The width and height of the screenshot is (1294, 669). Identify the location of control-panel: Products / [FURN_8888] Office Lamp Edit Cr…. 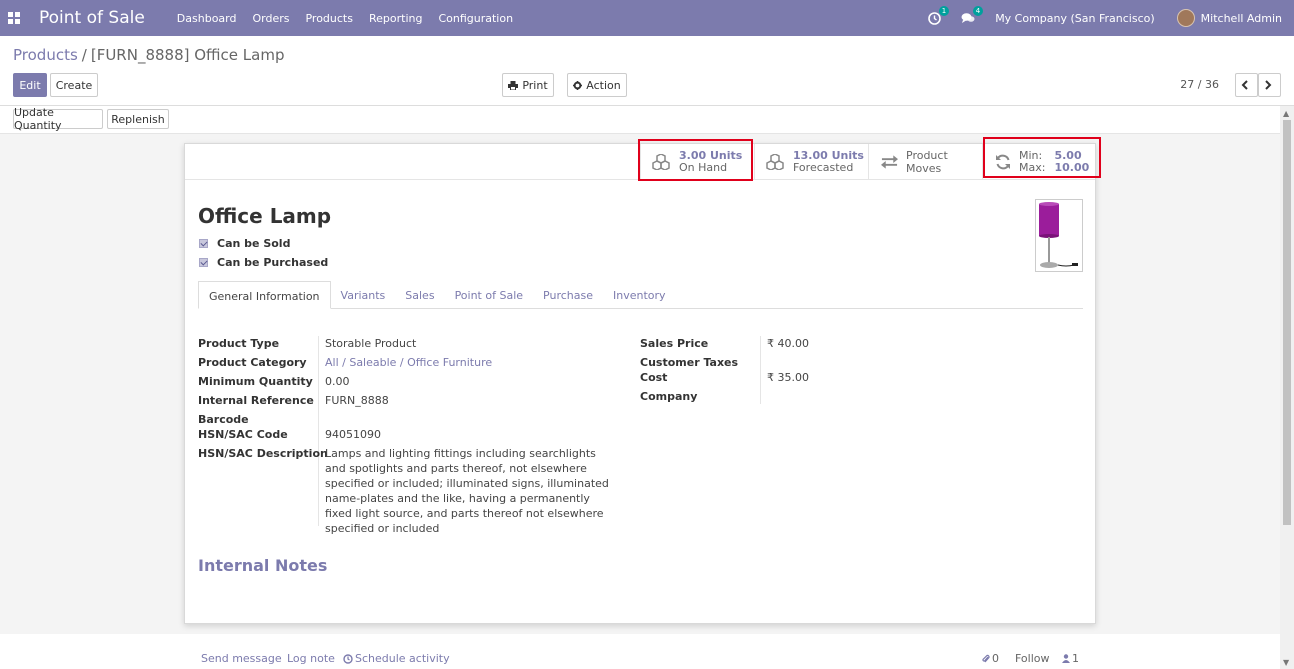
(647, 71).